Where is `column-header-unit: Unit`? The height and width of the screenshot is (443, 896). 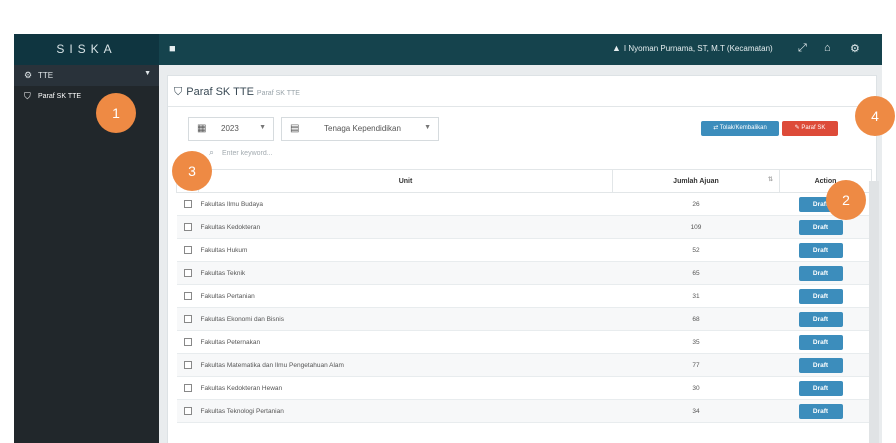 column-header-unit: Unit is located at coordinates (405, 181).